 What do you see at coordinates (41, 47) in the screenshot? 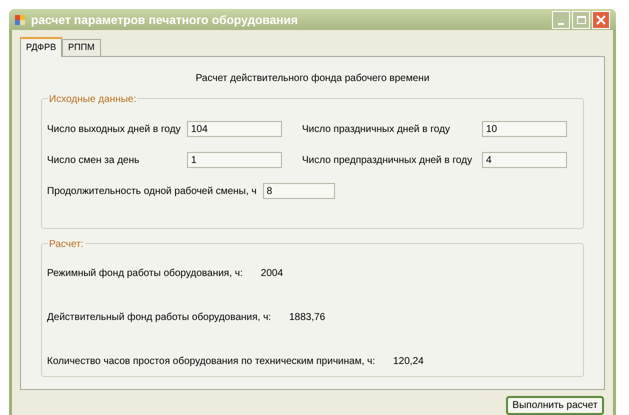
I see `tab: РДФРВ` at bounding box center [41, 47].